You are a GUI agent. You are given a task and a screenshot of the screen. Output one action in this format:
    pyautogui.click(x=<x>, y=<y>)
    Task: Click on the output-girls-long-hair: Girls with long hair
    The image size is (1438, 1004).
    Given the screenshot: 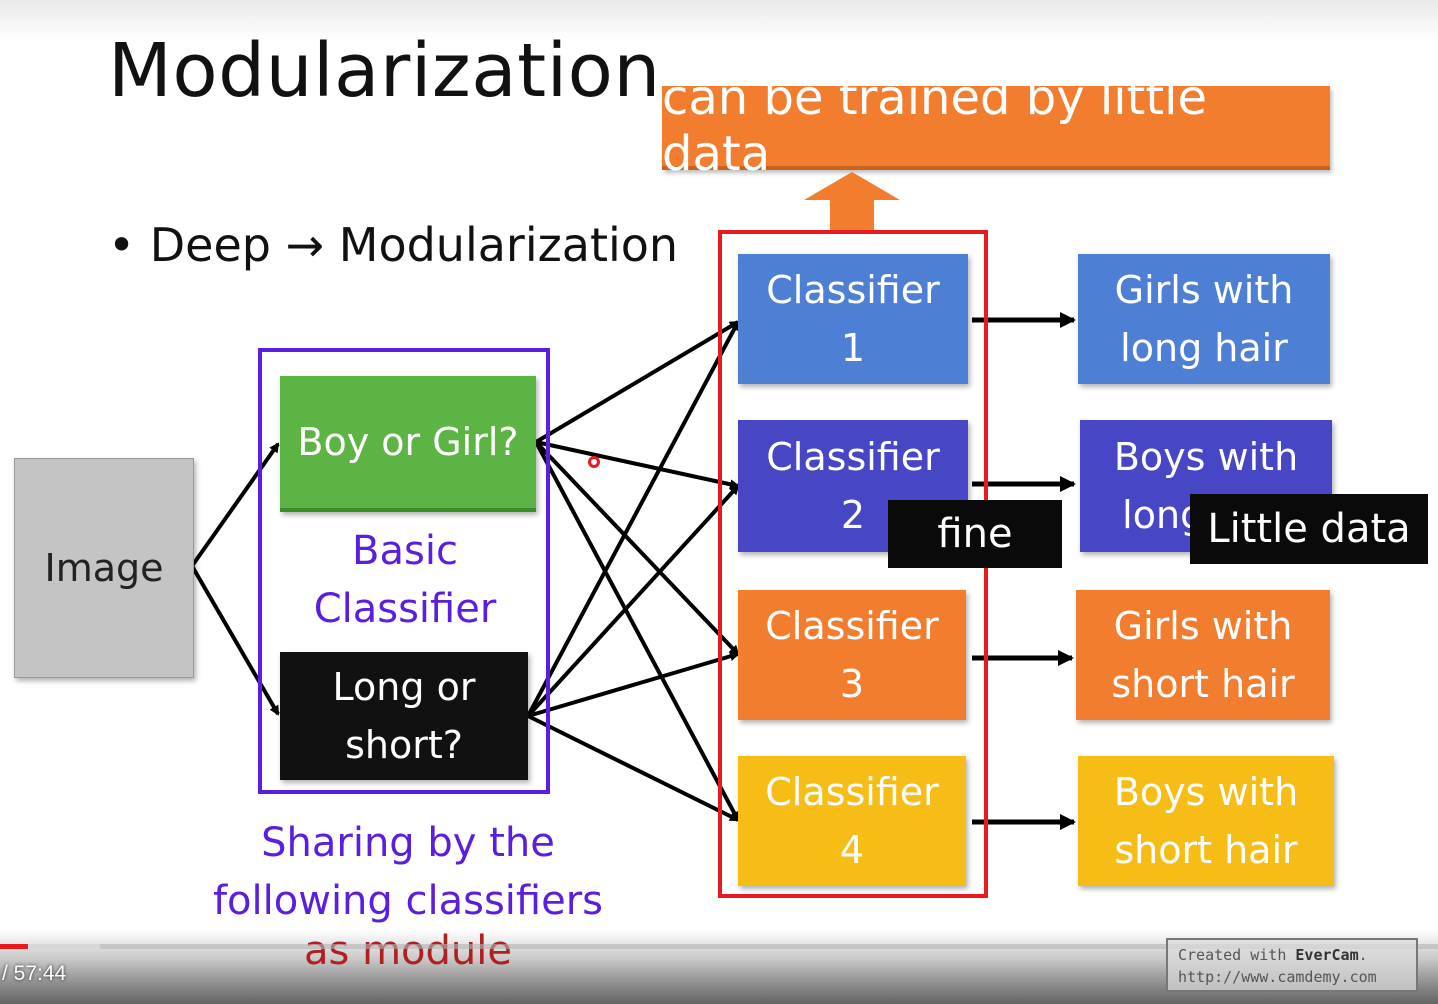 What is the action you would take?
    pyautogui.click(x=1204, y=319)
    